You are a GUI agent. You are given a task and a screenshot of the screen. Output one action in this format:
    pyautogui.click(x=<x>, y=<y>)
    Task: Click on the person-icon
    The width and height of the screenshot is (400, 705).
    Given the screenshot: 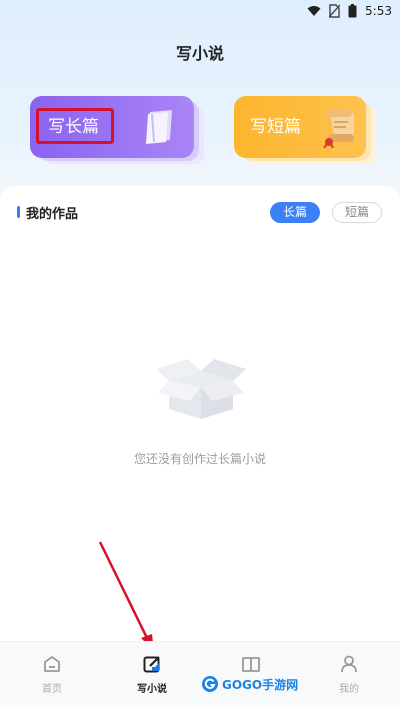 What is the action you would take?
    pyautogui.click(x=349, y=664)
    